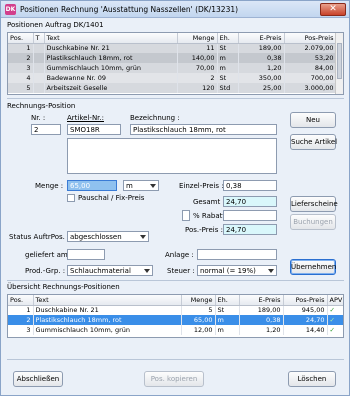  Describe the element at coordinates (209, 216) in the screenshot. I see `discount-label: % Rabatt` at that location.